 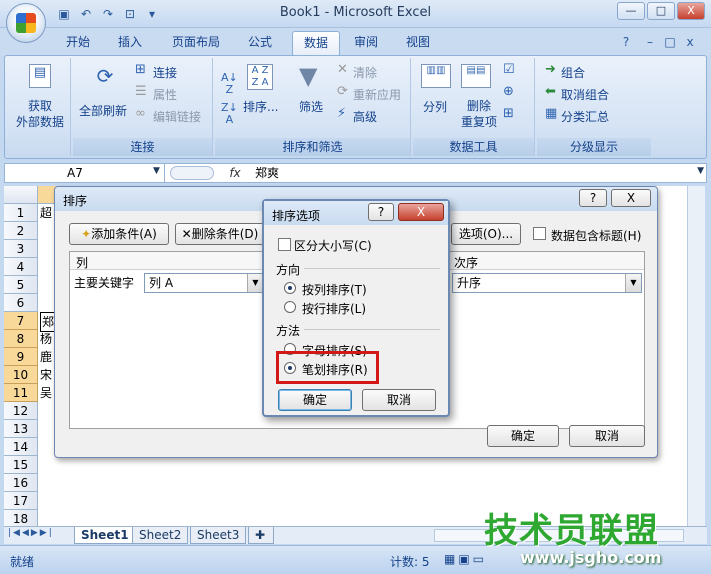 What do you see at coordinates (229, 84) in the screenshot?
I see `sort-asc-icon: A↓ Z` at bounding box center [229, 84].